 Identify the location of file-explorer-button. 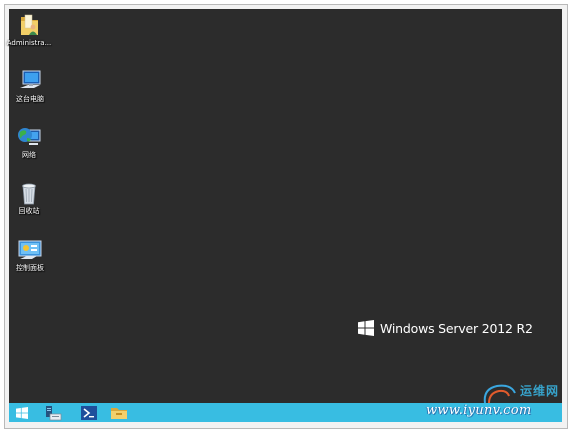
(119, 412).